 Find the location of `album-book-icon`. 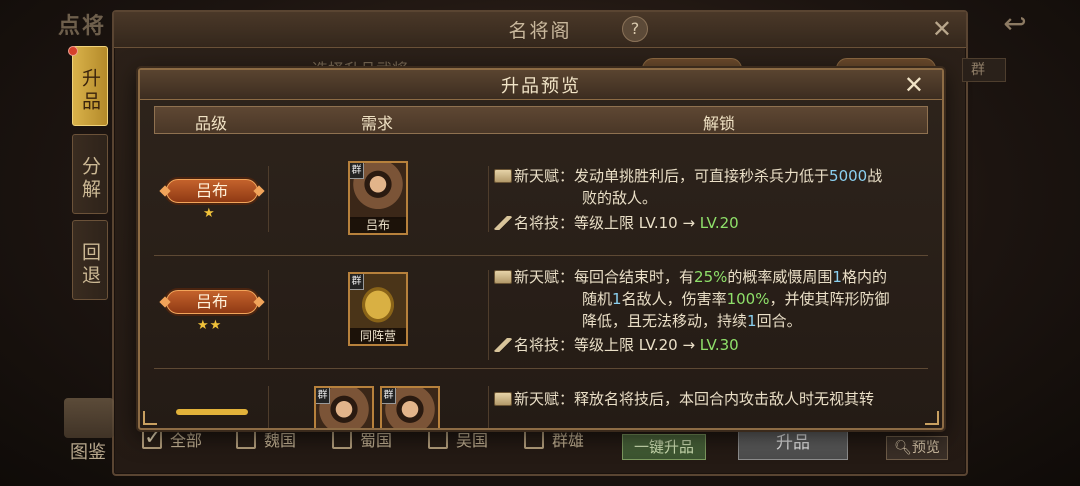

album-book-icon is located at coordinates (89, 418).